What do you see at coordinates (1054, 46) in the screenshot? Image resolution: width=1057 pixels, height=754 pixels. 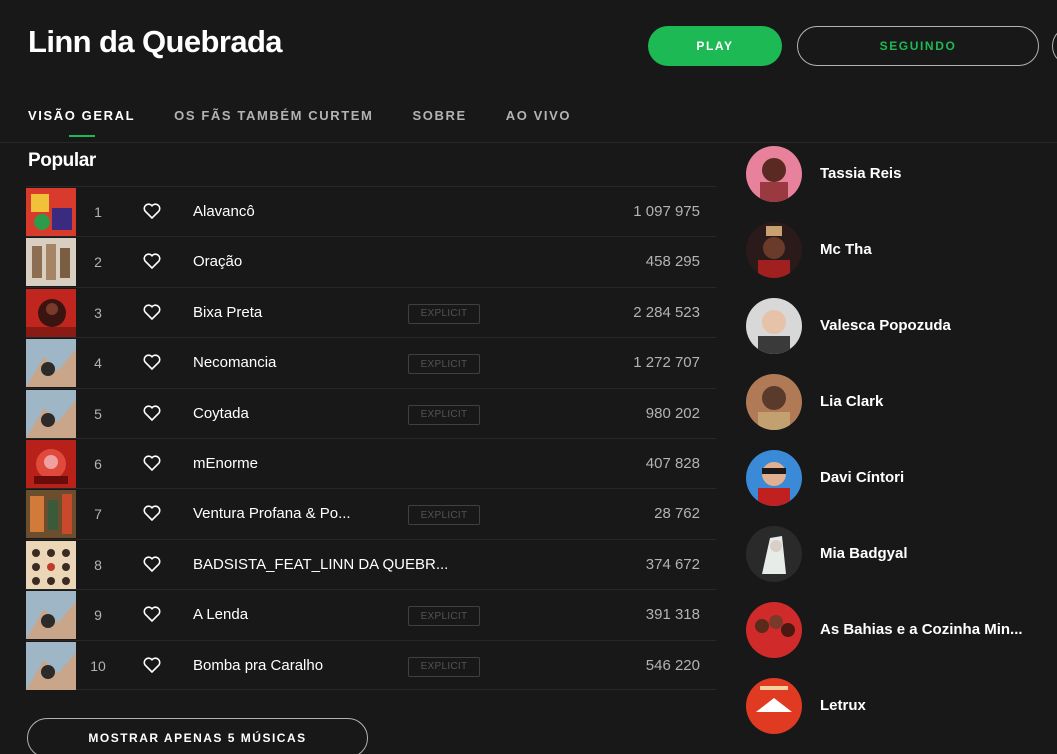 I see `more-options-button` at bounding box center [1054, 46].